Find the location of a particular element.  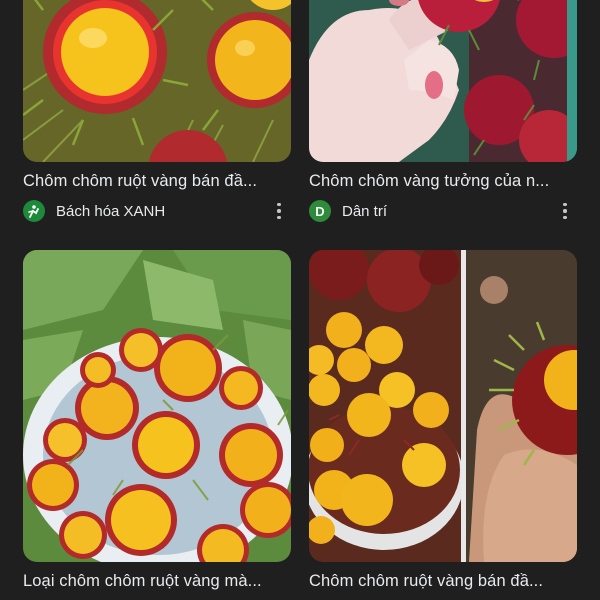

dan-tri-logo-letter: D is located at coordinates (320, 211).